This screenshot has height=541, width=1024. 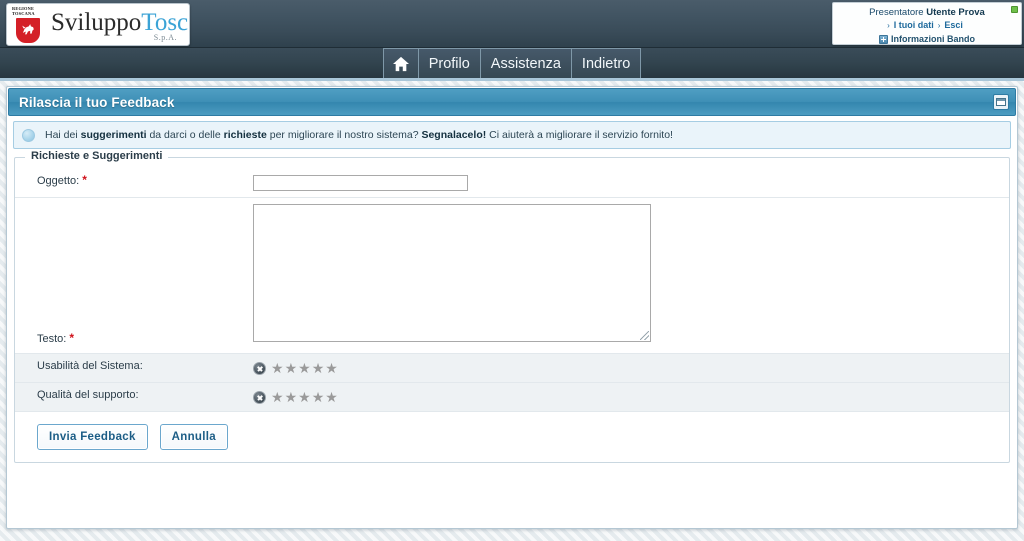 I want to click on field-cell-oggetto, so click(x=628, y=182).